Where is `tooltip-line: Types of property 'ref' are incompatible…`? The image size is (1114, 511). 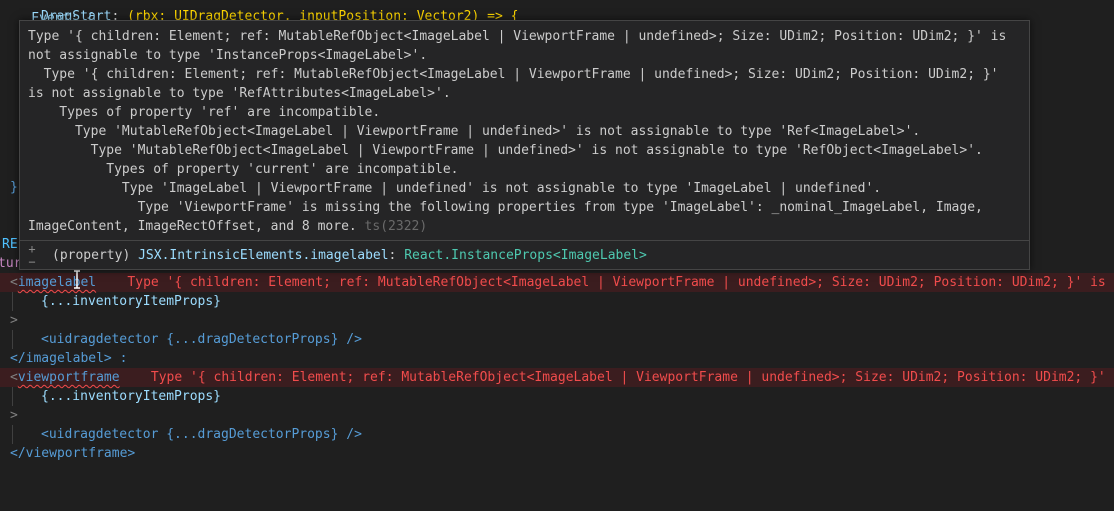
tooltip-line: Types of property 'ref' are incompatible… is located at coordinates (204, 112).